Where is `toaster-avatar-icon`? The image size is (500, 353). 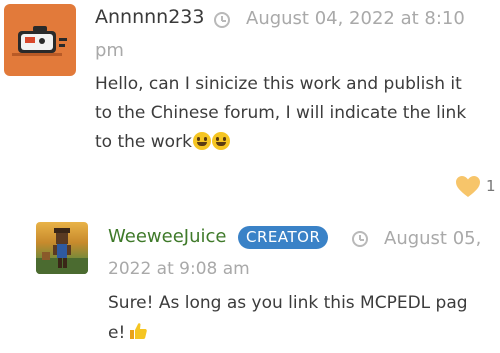 toaster-avatar-icon is located at coordinates (39, 41).